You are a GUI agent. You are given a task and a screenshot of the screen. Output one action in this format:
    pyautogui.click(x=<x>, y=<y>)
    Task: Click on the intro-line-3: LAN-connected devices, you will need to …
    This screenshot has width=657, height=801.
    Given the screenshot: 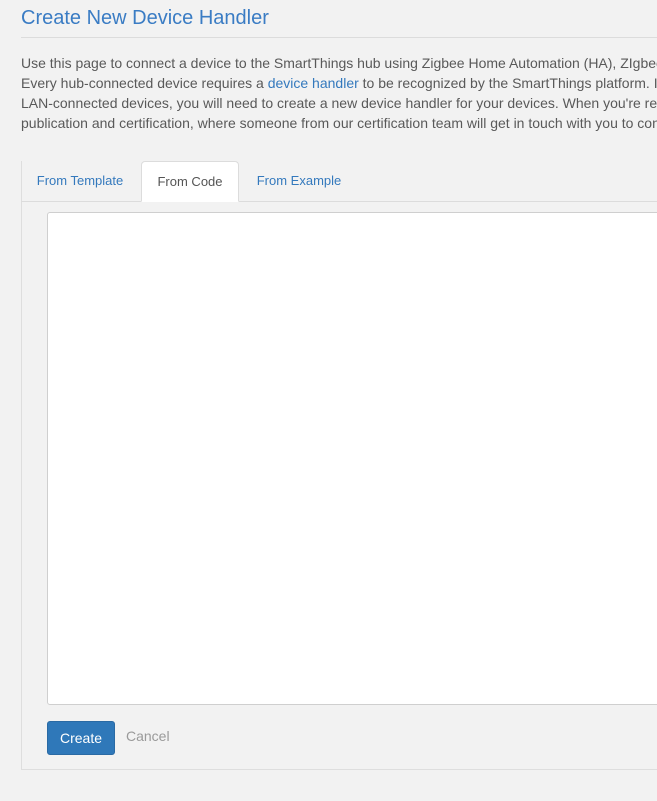 What is the action you would take?
    pyautogui.click(x=339, y=103)
    